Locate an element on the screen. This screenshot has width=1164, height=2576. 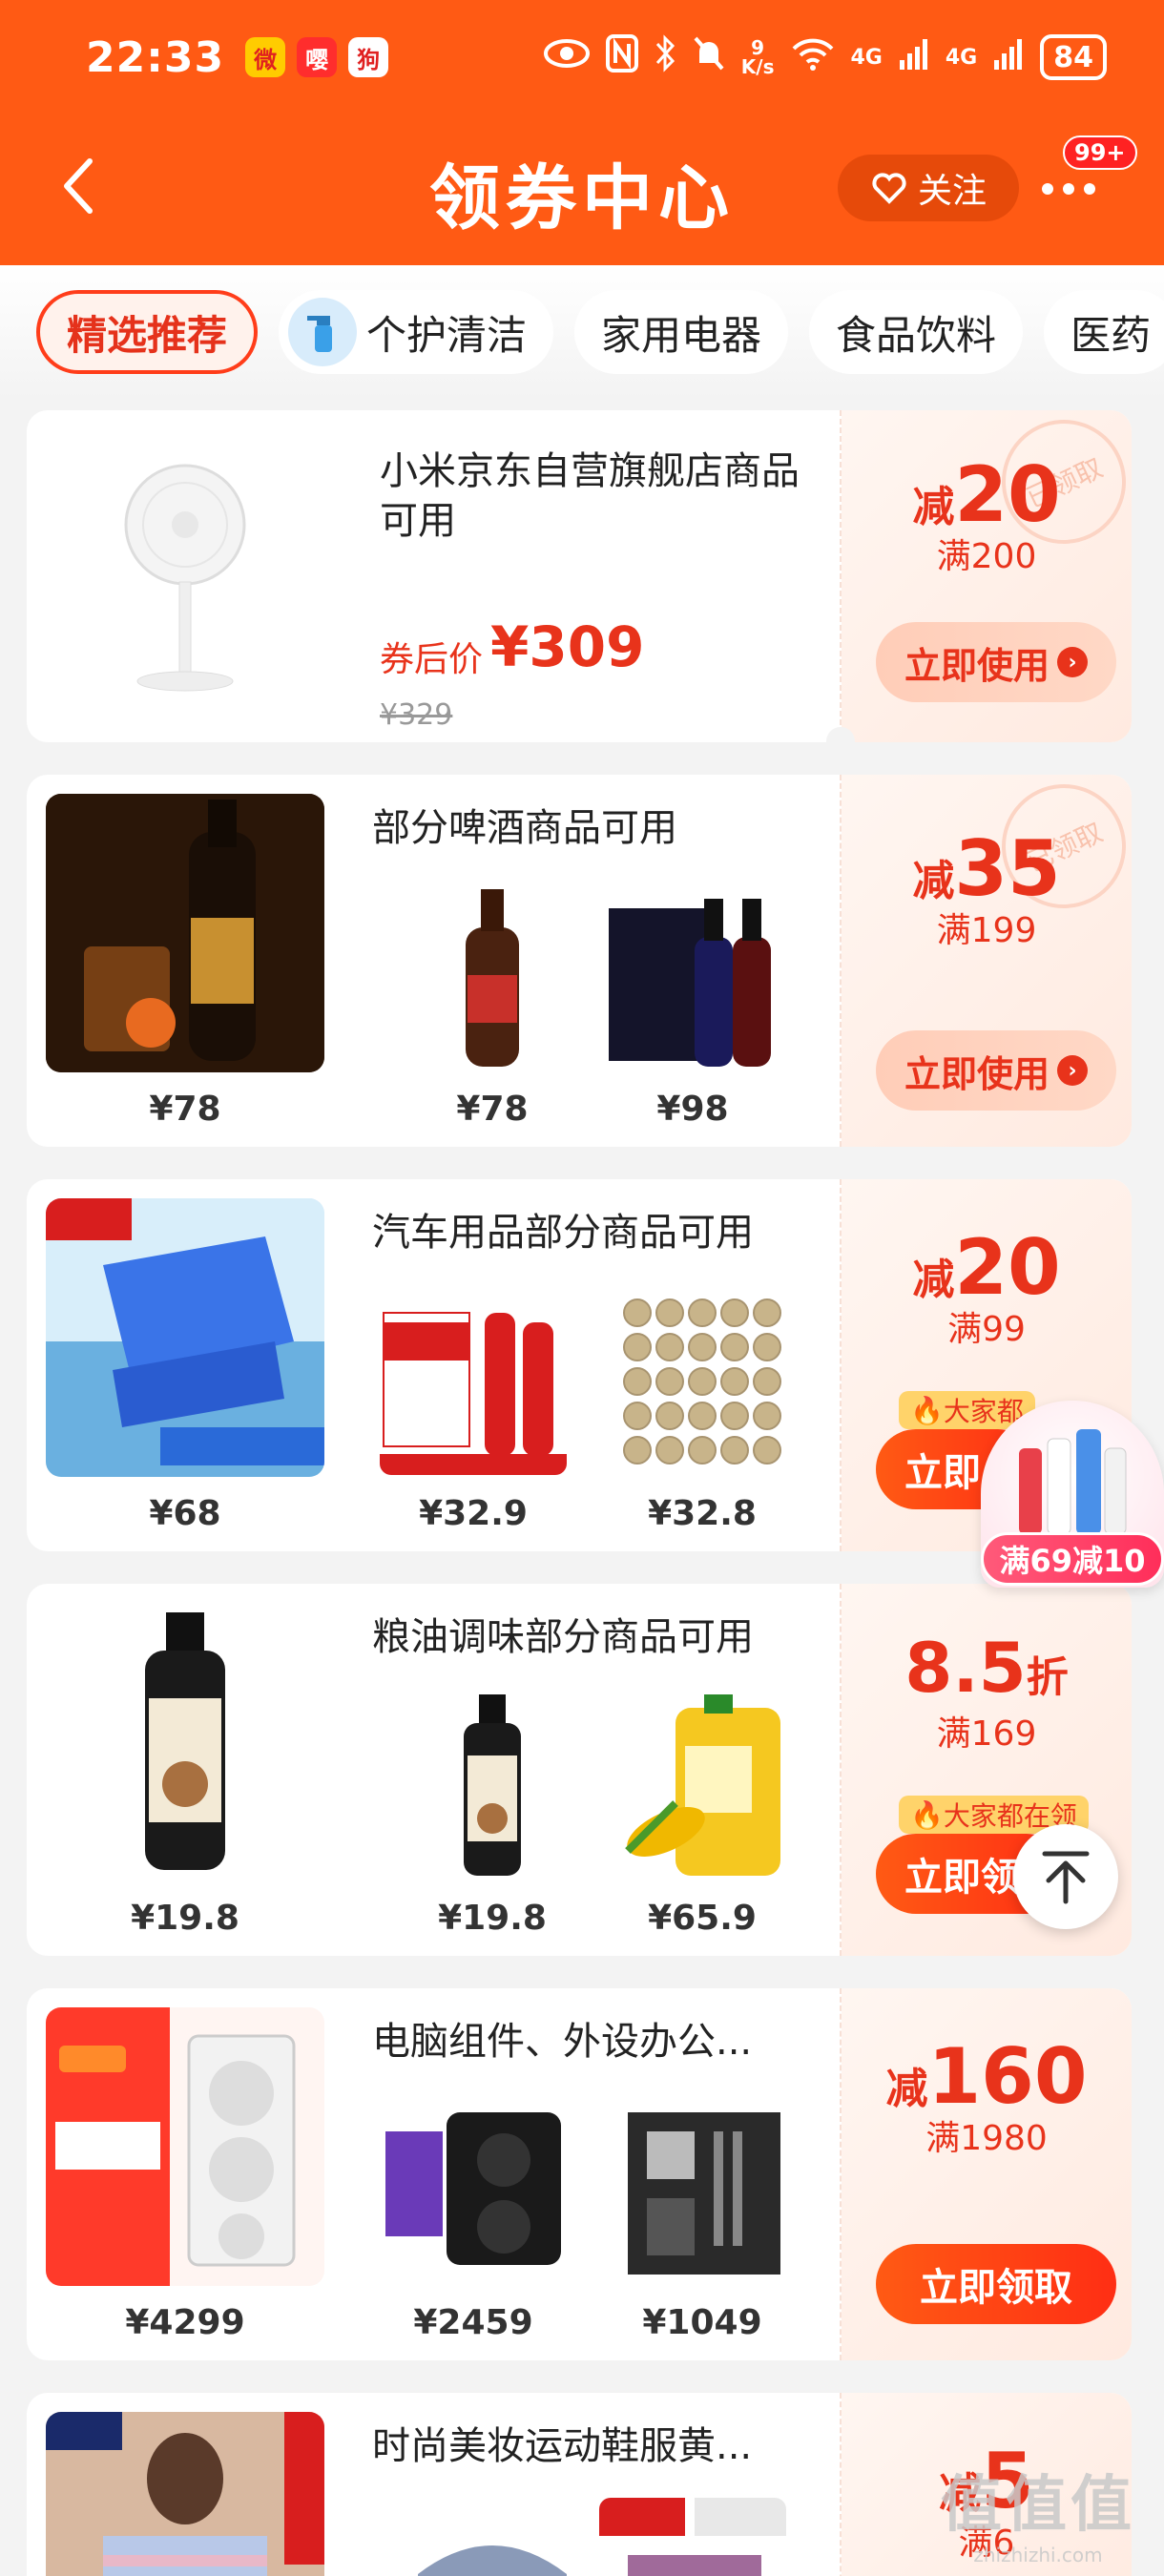
more-dots-icon is located at coordinates (1068, 189).